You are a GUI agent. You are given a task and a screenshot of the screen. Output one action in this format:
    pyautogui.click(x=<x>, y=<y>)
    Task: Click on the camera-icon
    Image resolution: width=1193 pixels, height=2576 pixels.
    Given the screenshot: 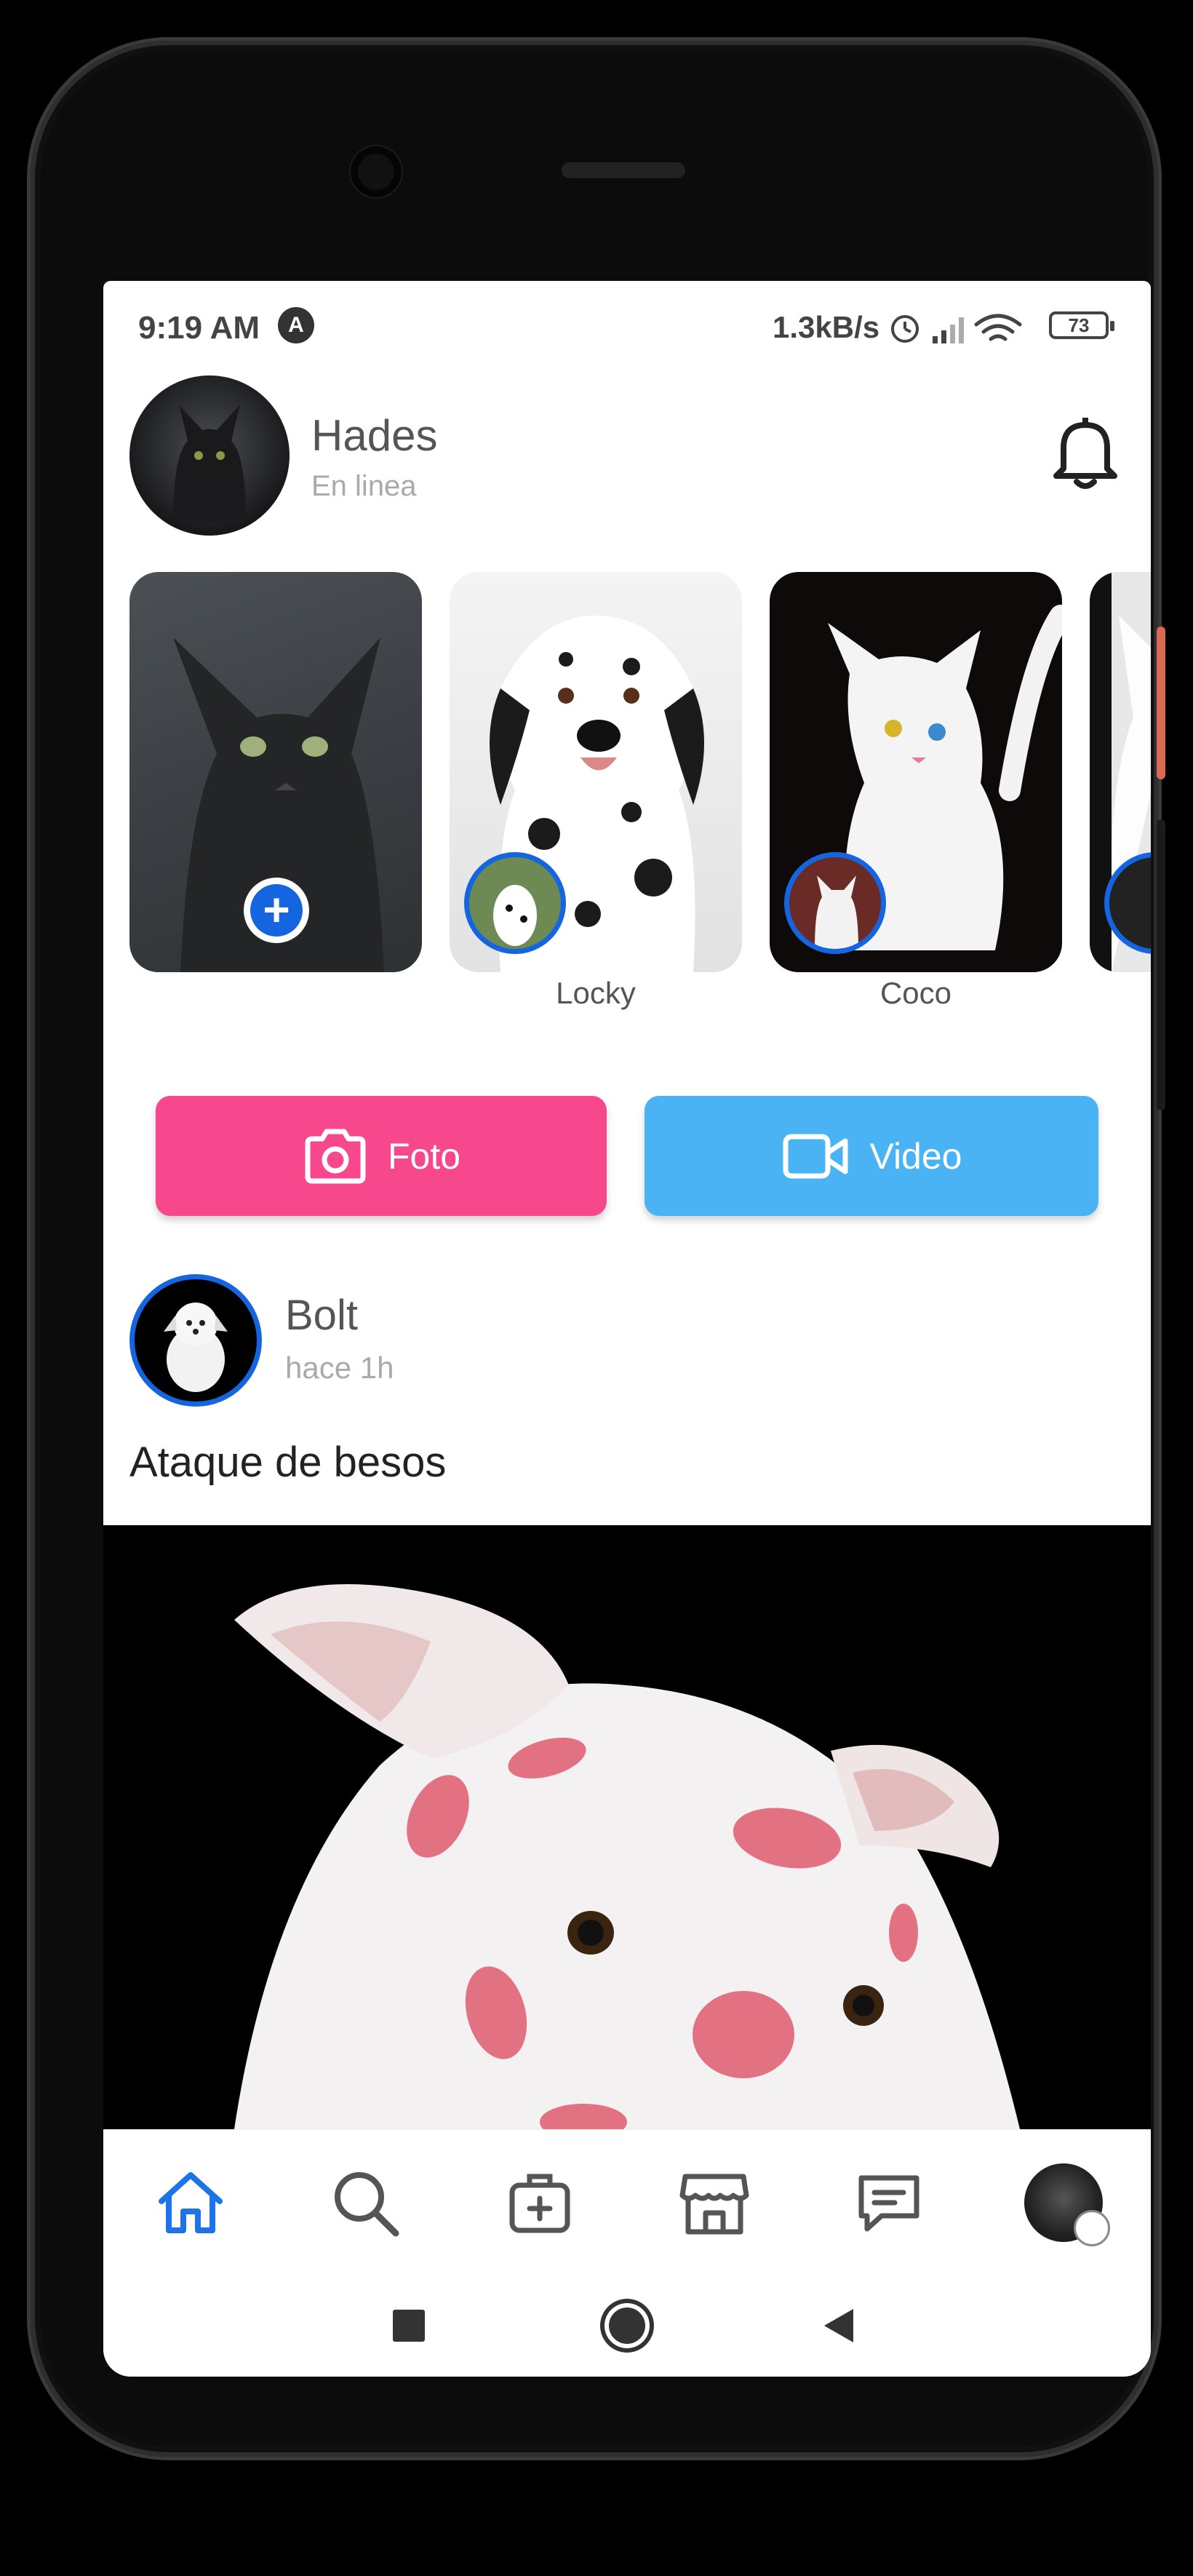 What is the action you would take?
    pyautogui.click(x=335, y=1156)
    